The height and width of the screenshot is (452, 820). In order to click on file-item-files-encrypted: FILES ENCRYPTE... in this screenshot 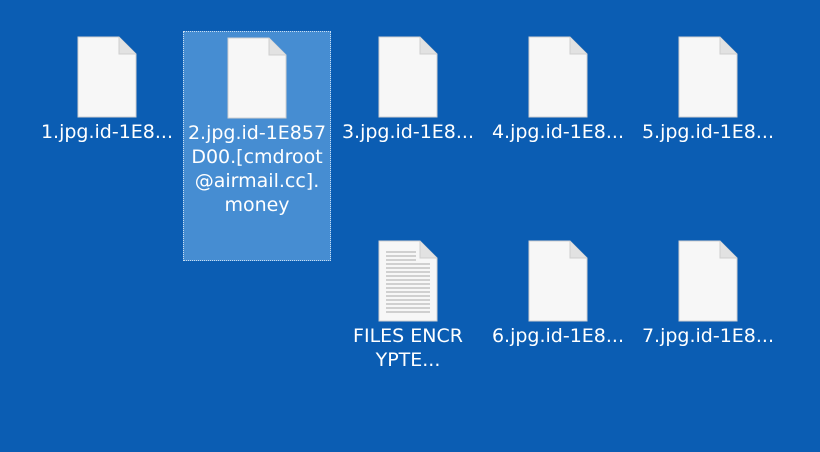, I will do `click(408, 305)`.